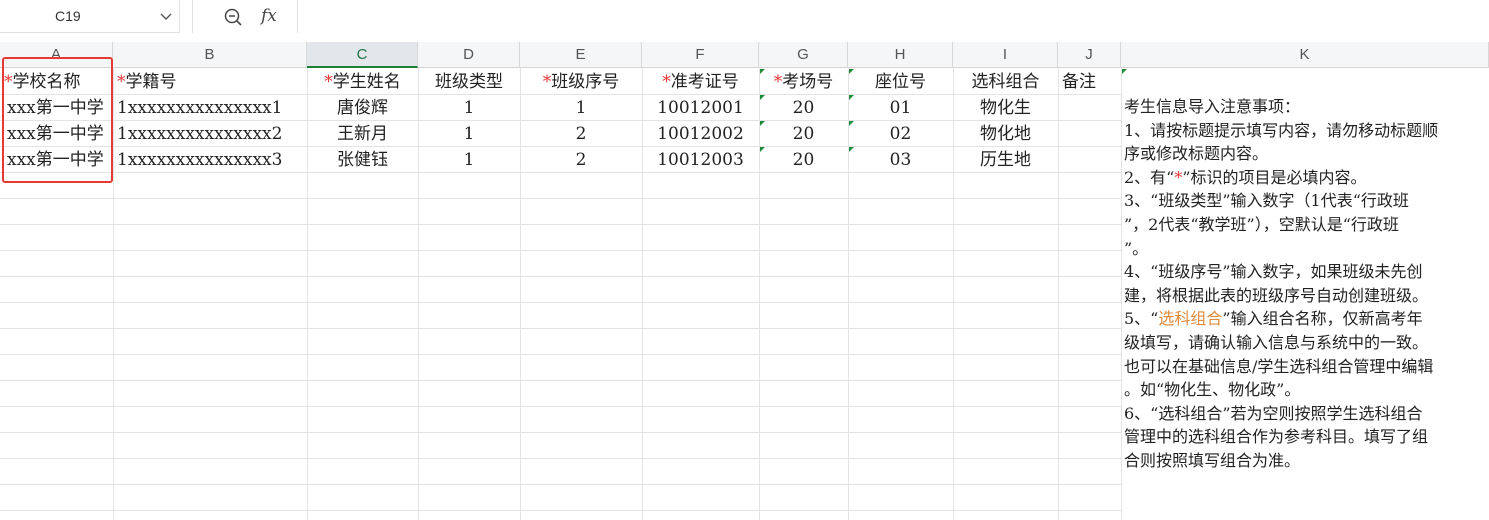 The height and width of the screenshot is (520, 1489). What do you see at coordinates (900, 160) in the screenshot?
I see `table-cell: 03` at bounding box center [900, 160].